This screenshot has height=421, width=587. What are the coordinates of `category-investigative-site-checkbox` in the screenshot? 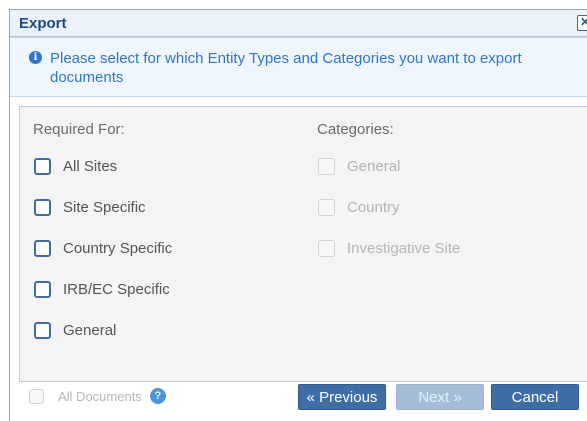 It's located at (326, 248).